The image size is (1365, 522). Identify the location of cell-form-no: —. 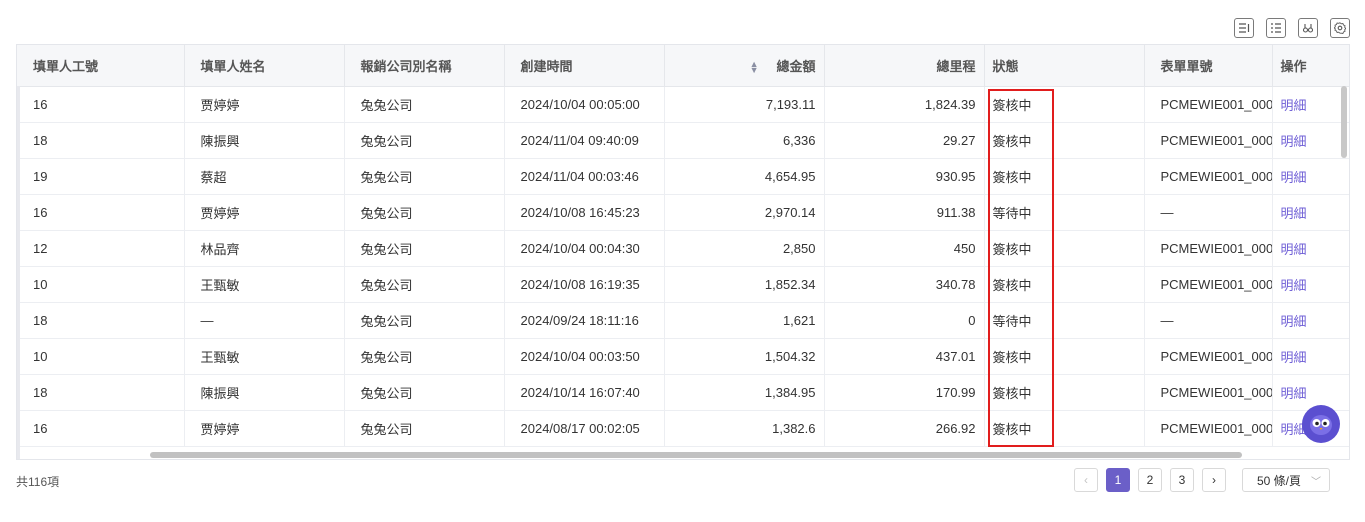
(1208, 212).